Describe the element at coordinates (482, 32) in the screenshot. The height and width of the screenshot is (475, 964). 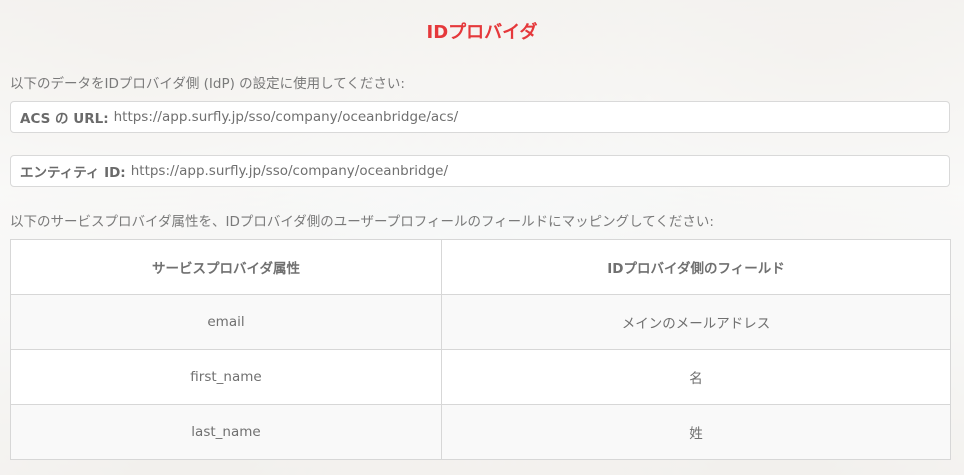
I see `page-title: IDプロバイダ` at that location.